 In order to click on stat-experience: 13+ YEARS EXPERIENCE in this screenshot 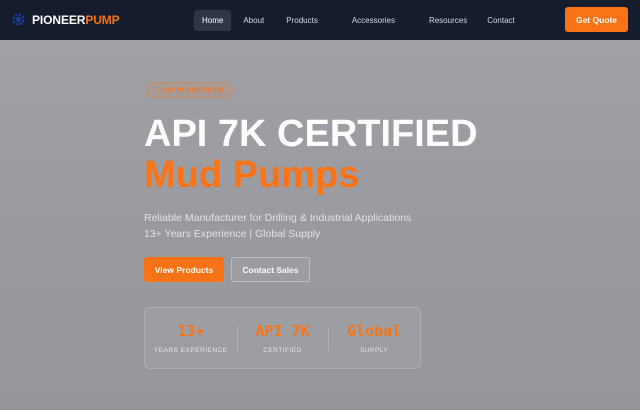, I will do `click(191, 338)`.